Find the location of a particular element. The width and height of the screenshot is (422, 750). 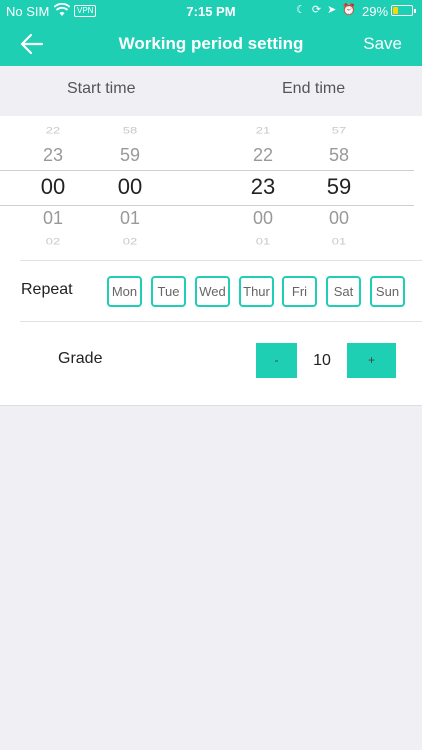

moon-icon: ☾ is located at coordinates (301, 10).